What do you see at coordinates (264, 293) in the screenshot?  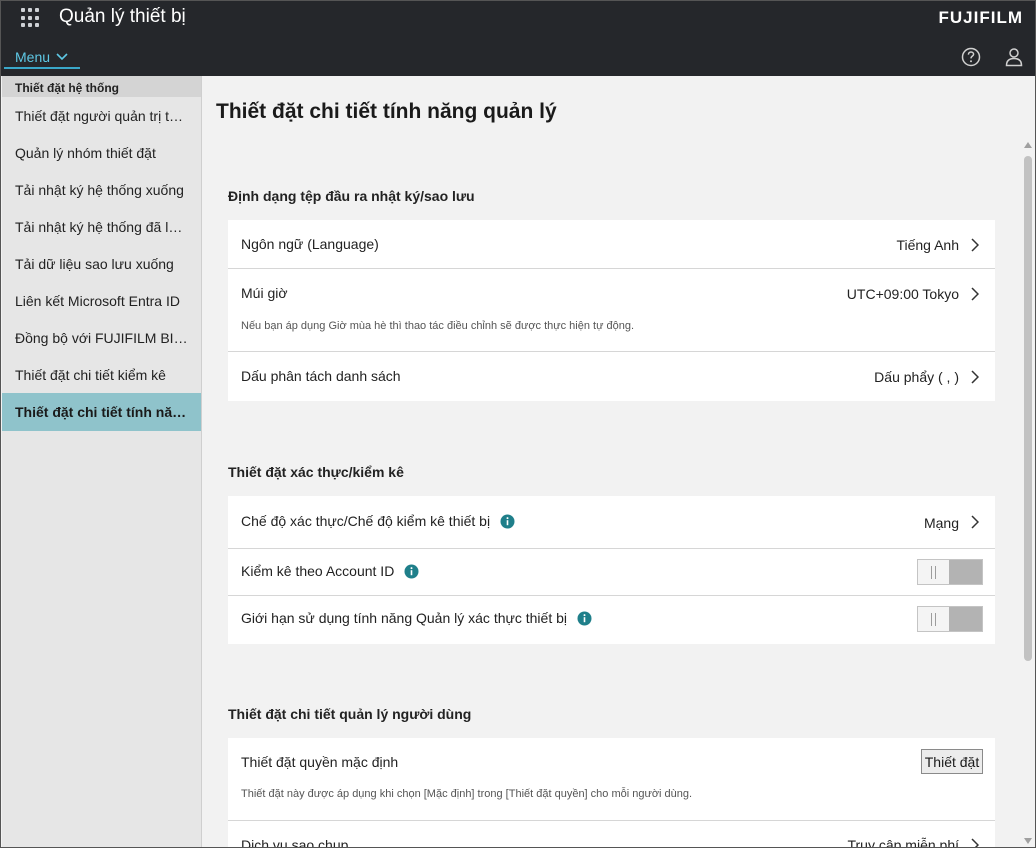 I see `timezone-label: Múi giờ` at bounding box center [264, 293].